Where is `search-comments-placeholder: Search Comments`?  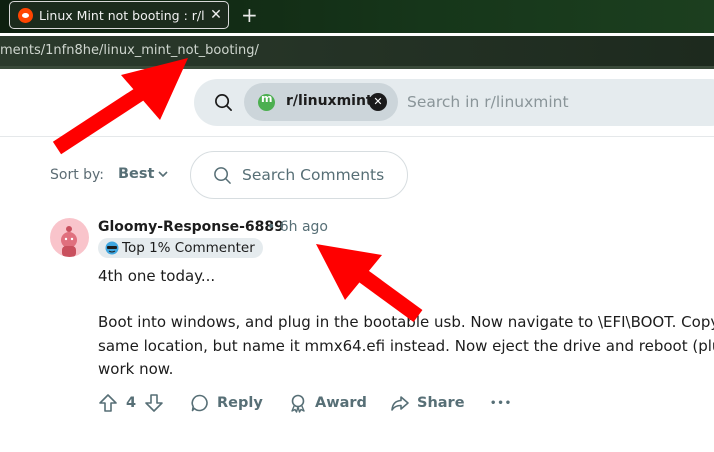 search-comments-placeholder: Search Comments is located at coordinates (313, 175).